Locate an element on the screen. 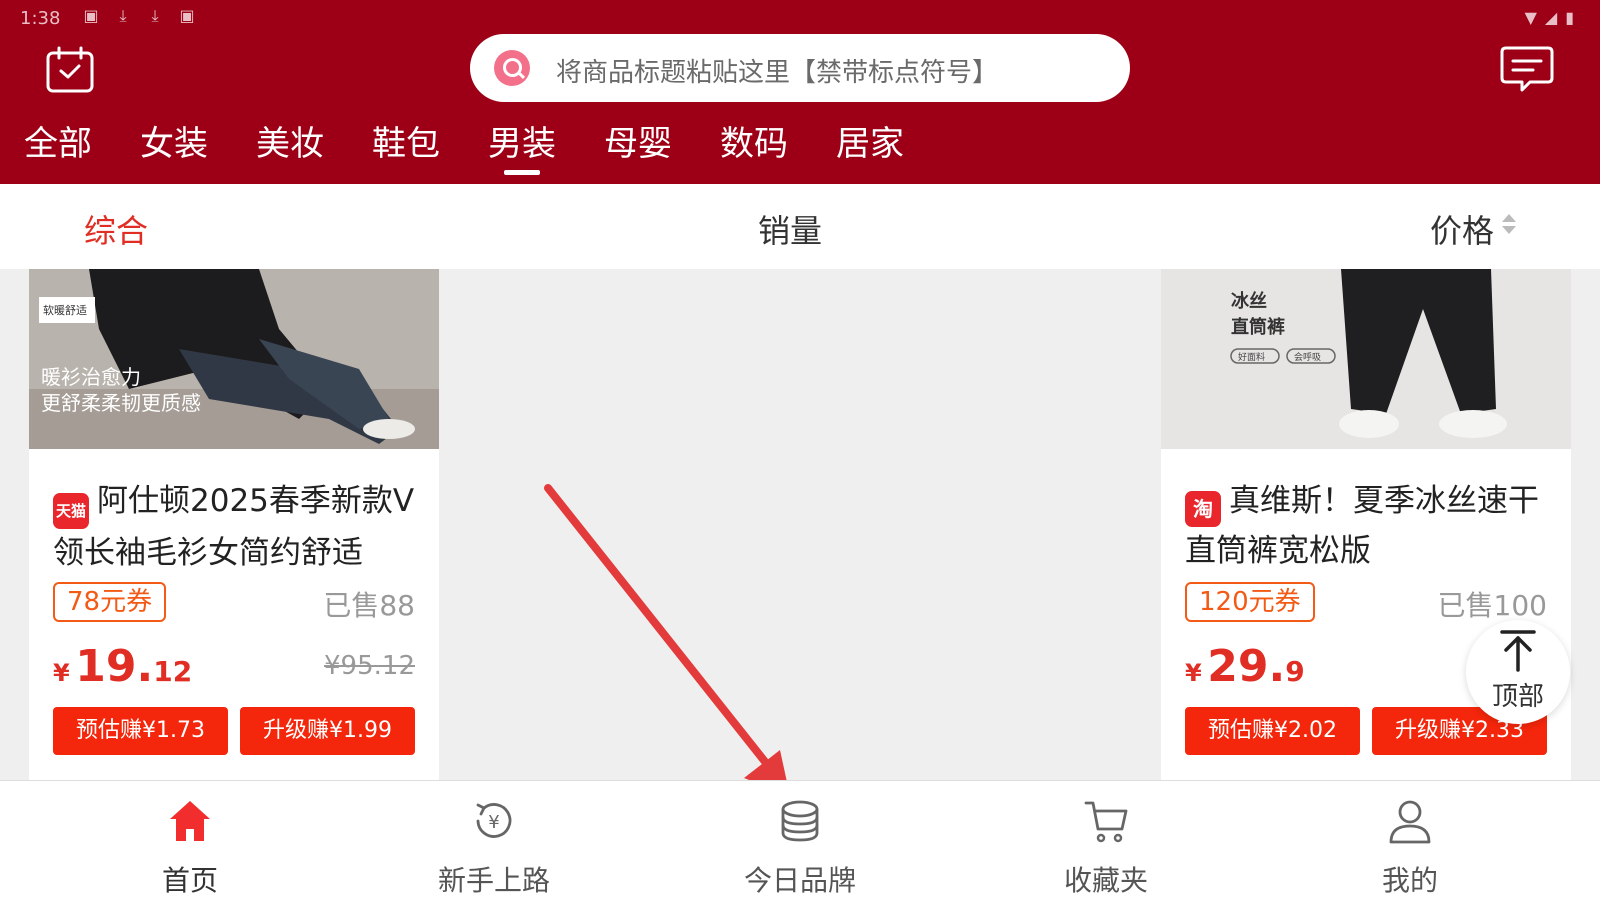 The height and width of the screenshot is (900, 1600). search-bar: 将商品标题粘贴这里【禁带标点符号】 is located at coordinates (800, 68).